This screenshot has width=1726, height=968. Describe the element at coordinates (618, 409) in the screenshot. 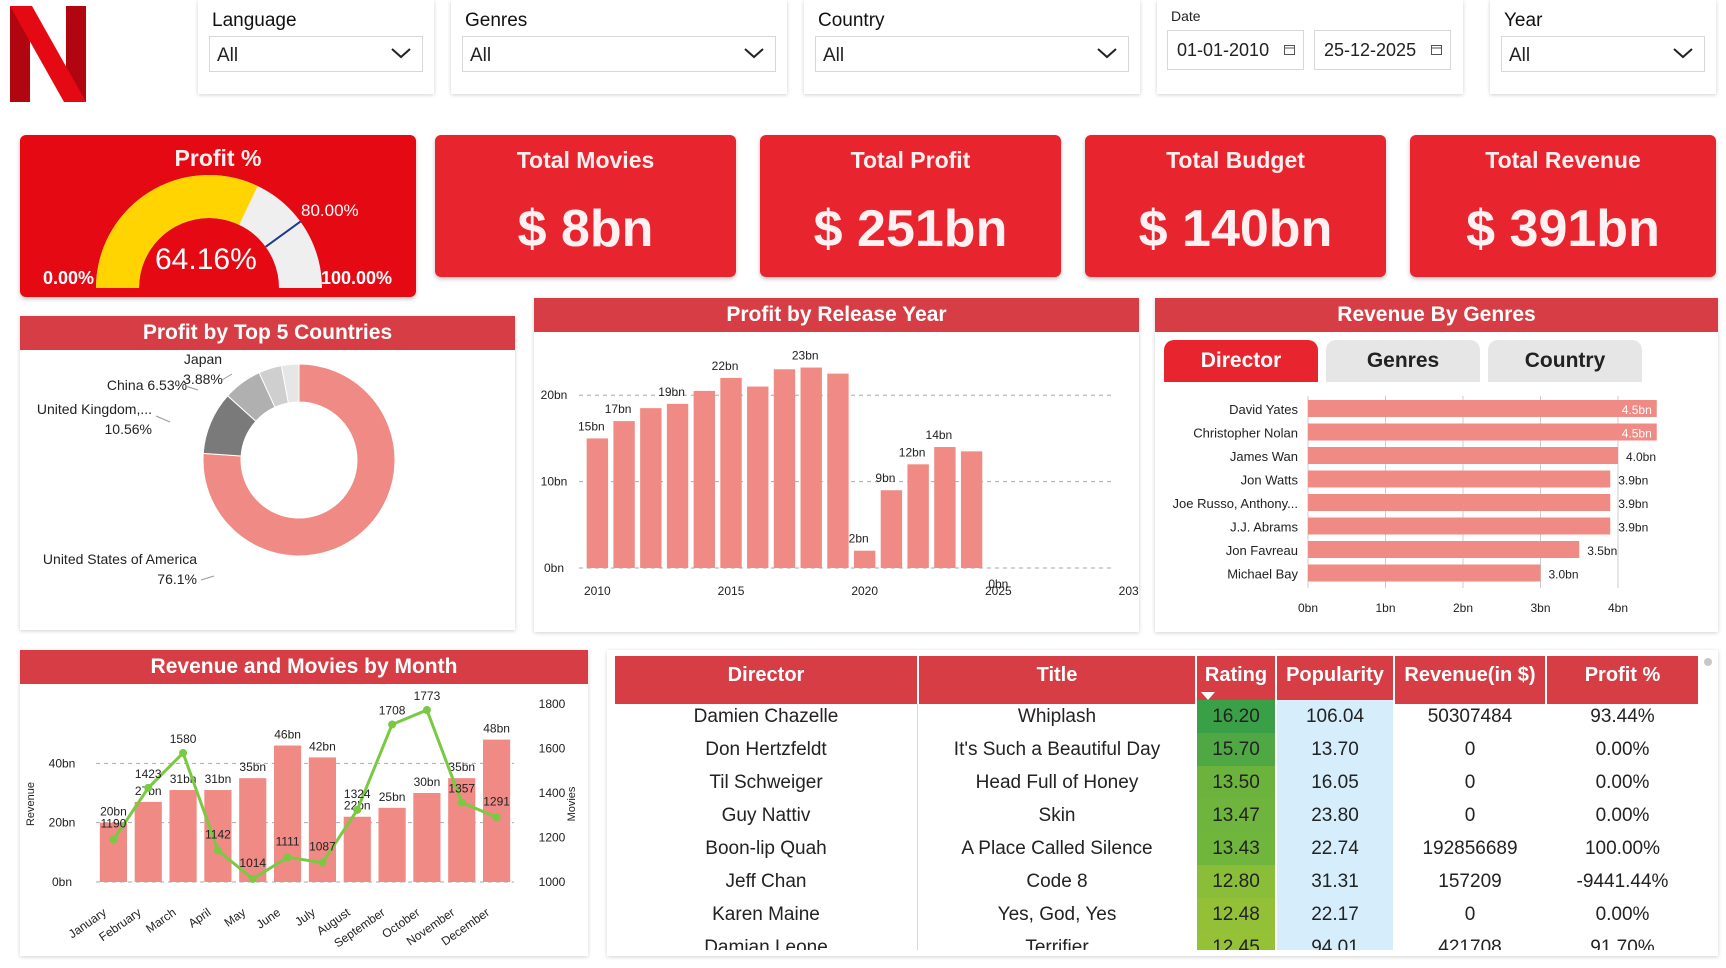

I see `bar-data-label: 17bn` at that location.